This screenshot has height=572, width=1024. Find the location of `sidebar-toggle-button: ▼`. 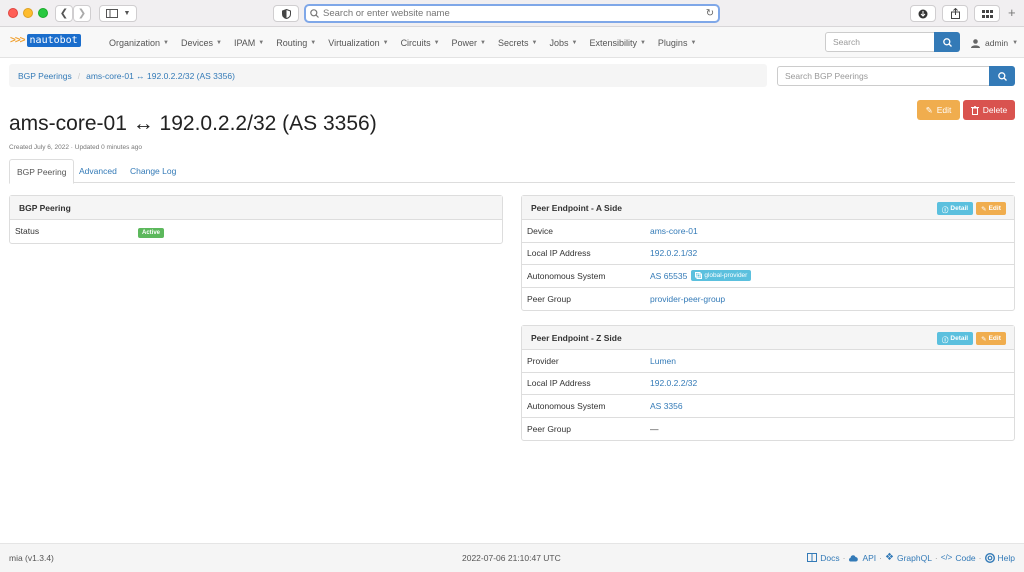

sidebar-toggle-button: ▼ is located at coordinates (118, 13).